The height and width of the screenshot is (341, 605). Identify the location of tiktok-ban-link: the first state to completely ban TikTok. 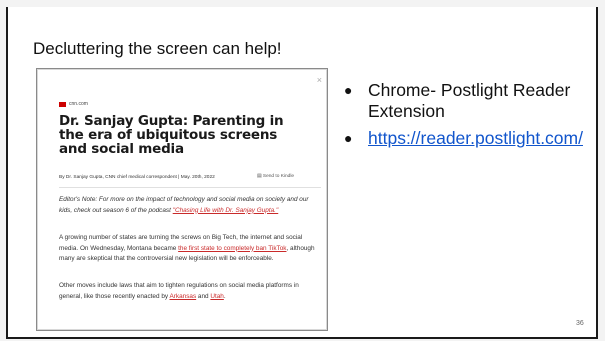
(232, 248).